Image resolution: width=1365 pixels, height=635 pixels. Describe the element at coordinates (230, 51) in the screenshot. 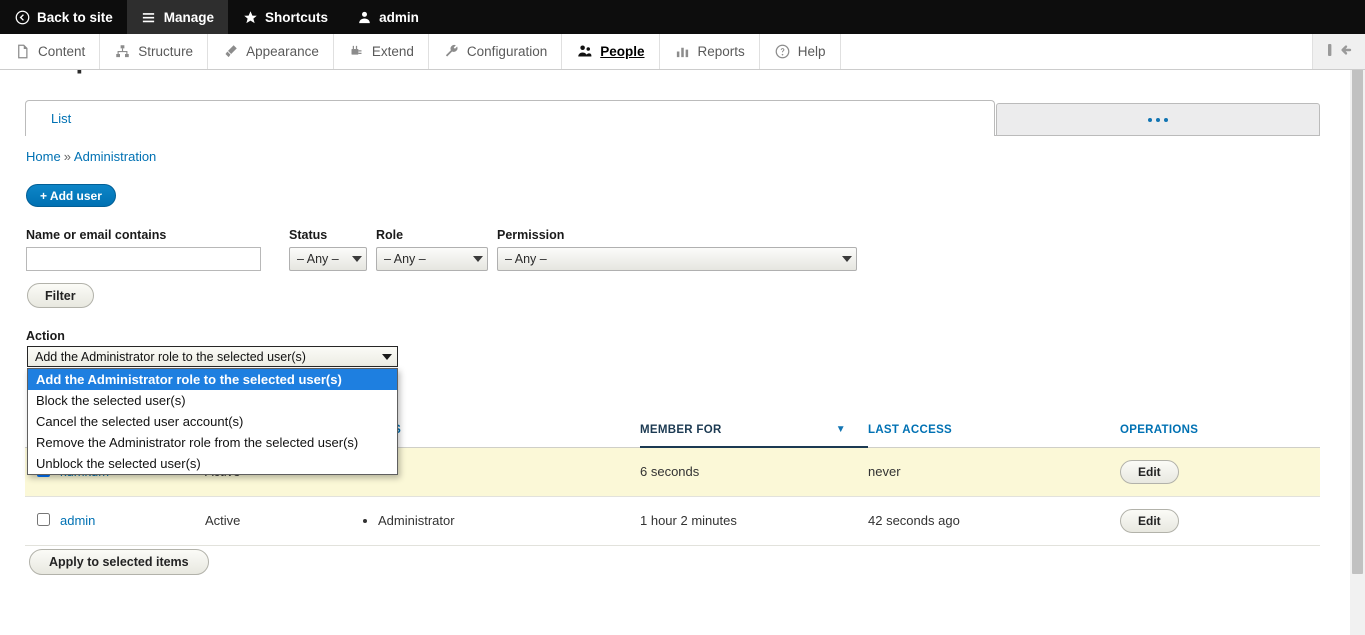

I see `brush-icon` at that location.